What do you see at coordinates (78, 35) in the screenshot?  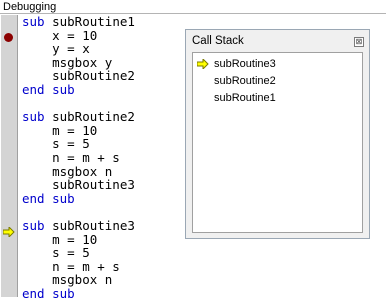 I see `code-line: x = 10` at bounding box center [78, 35].